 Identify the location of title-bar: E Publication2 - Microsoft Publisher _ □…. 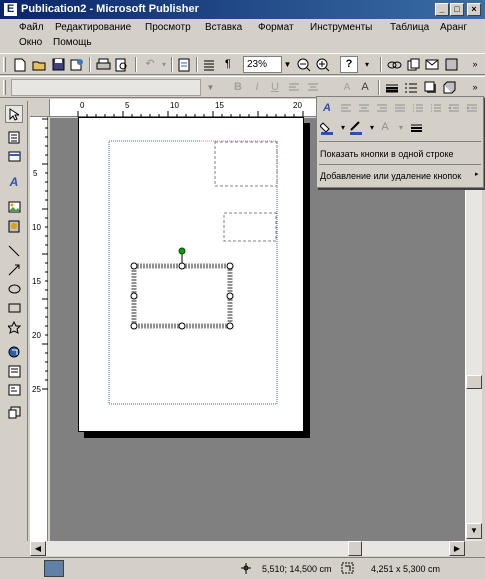
(242, 9).